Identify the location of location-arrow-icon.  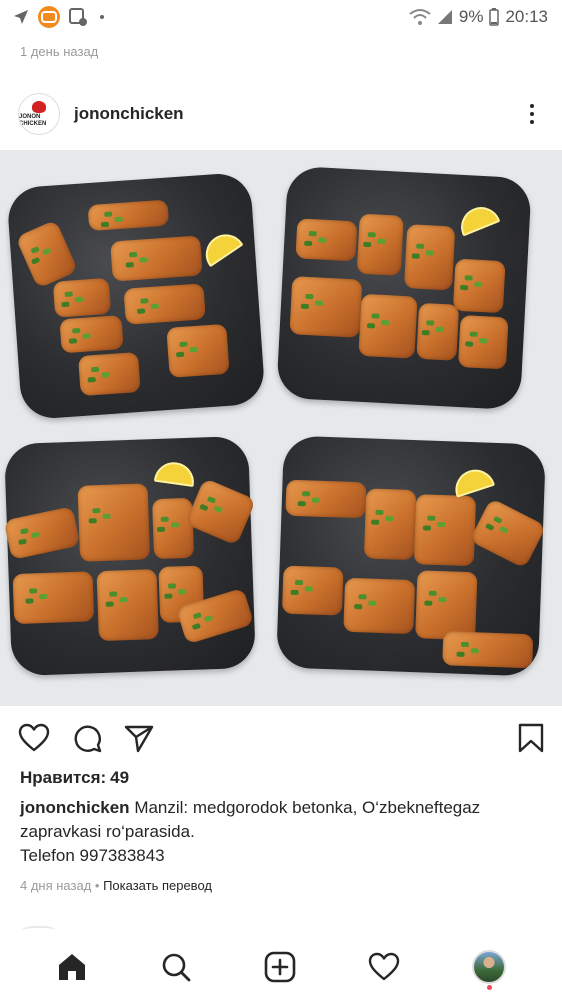
(21, 17).